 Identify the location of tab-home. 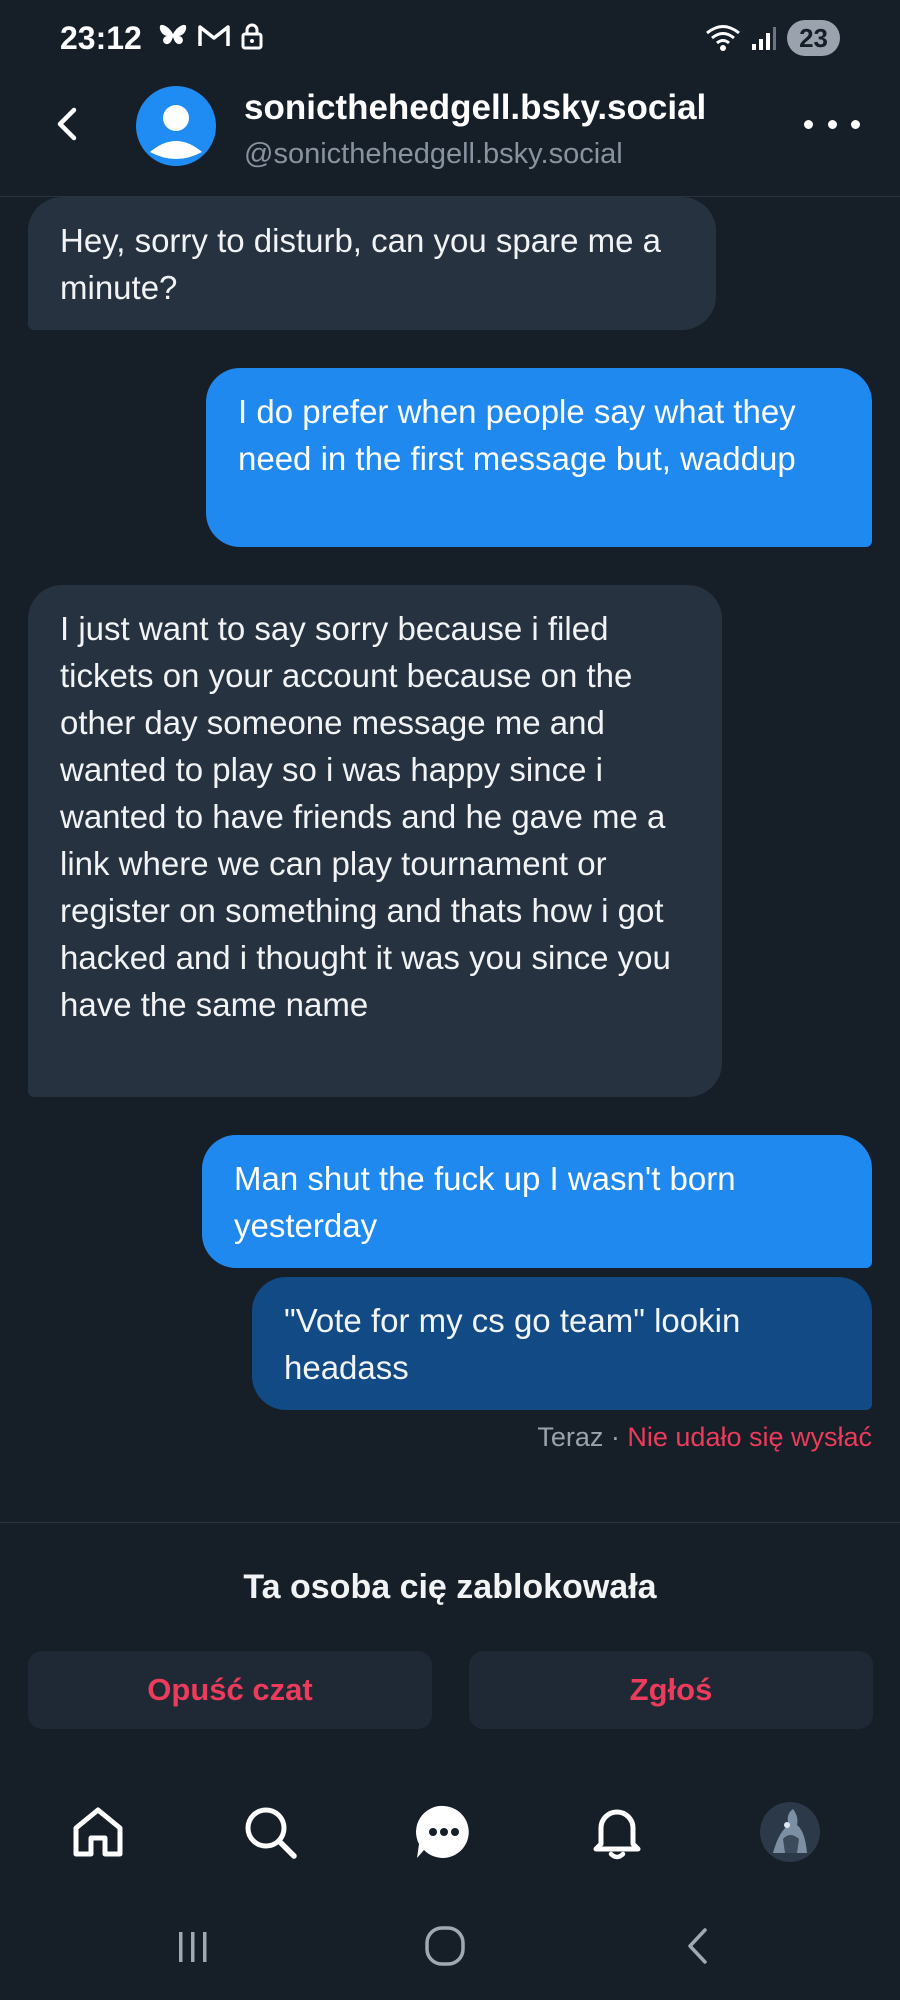
(98, 1832).